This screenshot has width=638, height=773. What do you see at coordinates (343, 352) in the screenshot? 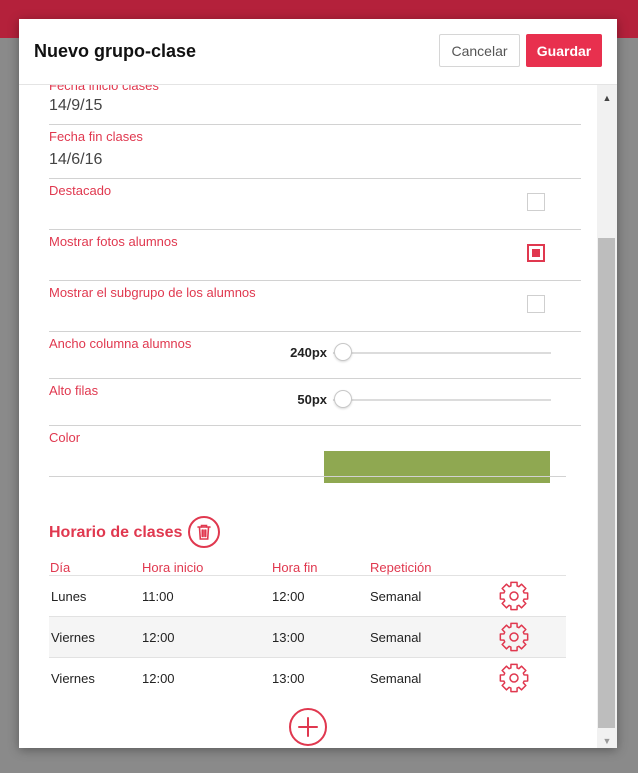
I see `column-width-slider-handle` at bounding box center [343, 352].